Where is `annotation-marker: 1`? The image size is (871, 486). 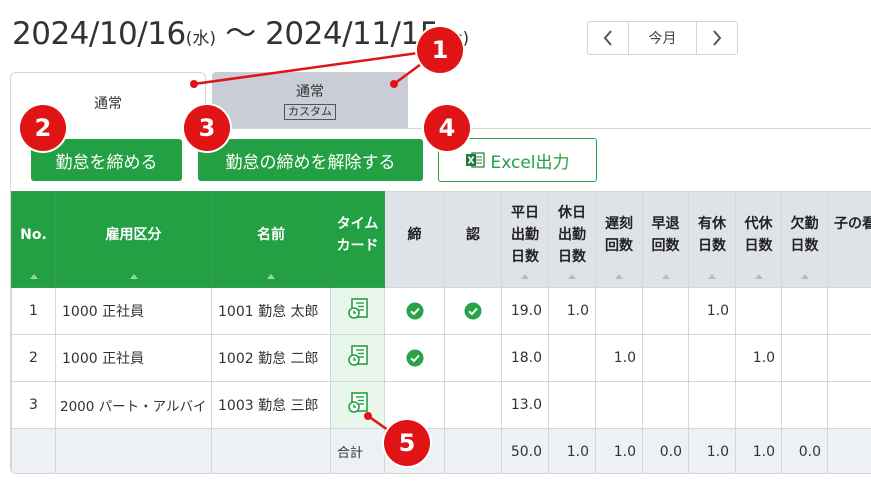 annotation-marker: 1 is located at coordinates (440, 50).